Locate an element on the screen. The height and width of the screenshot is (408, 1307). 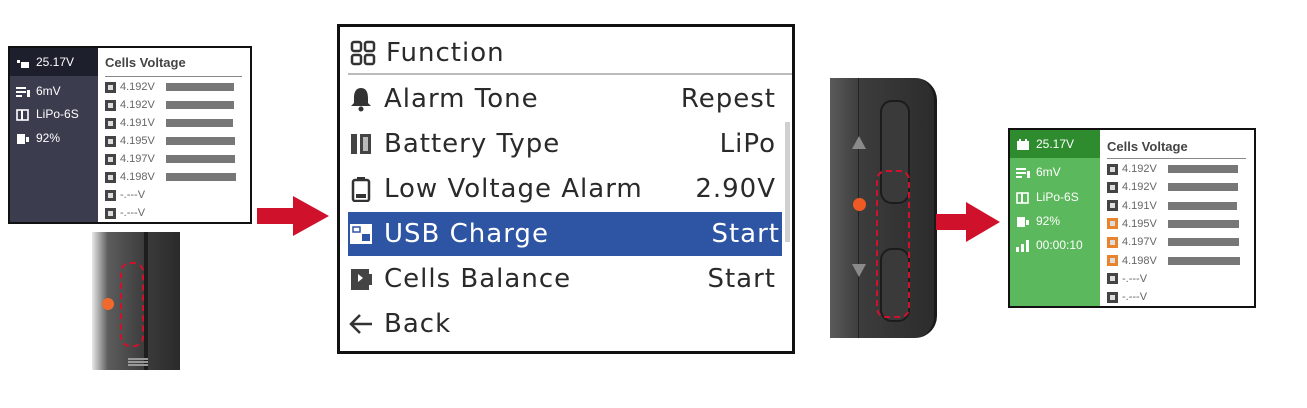
up-arrow-icon is located at coordinates (859, 142).